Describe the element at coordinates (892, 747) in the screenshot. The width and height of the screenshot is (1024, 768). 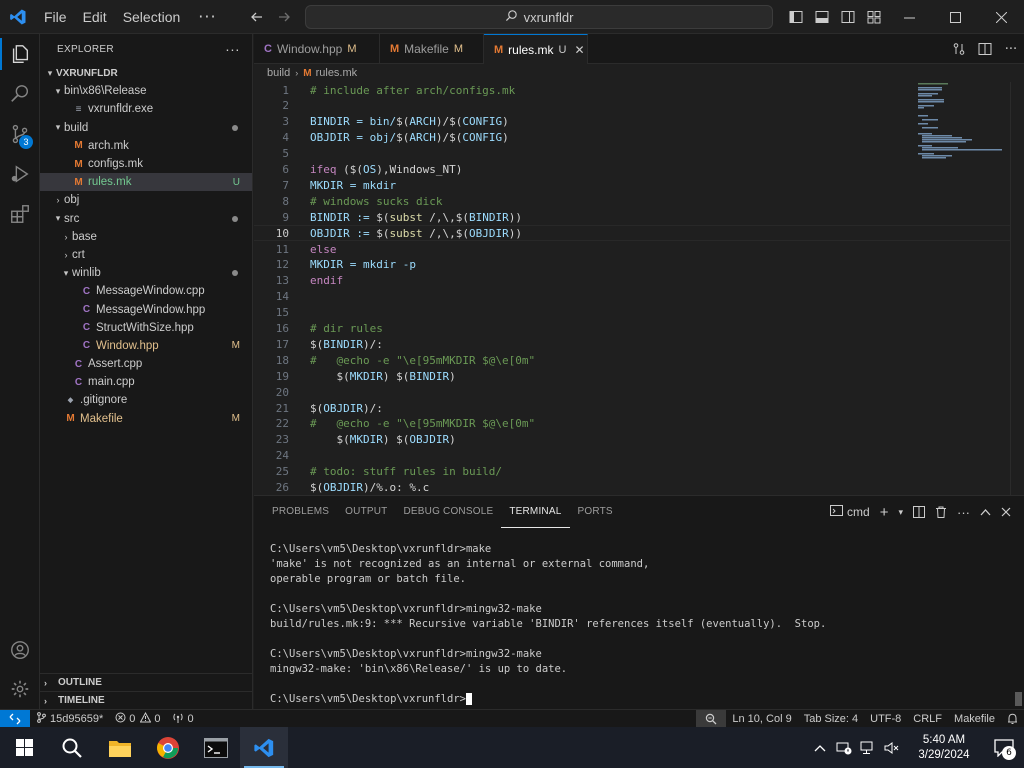
I see `volume-muted-icon` at that location.